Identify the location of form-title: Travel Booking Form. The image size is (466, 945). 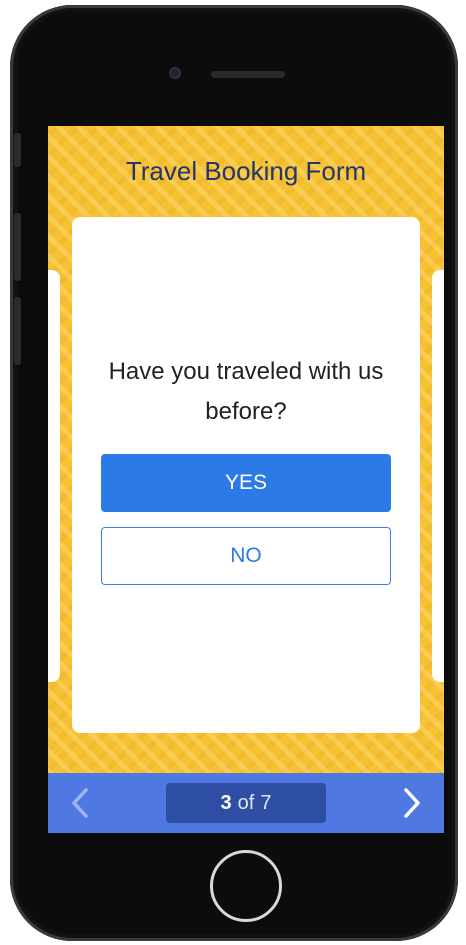
(246, 171).